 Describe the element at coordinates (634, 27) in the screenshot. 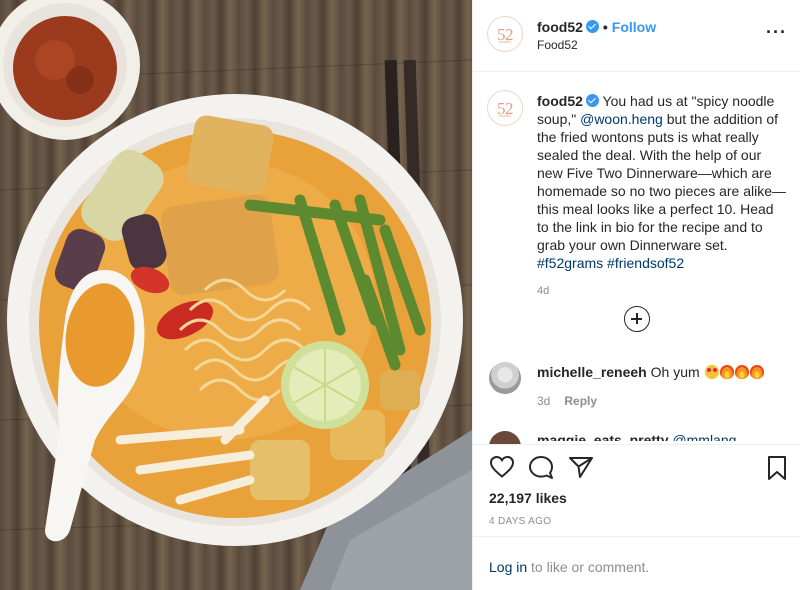

I see `follow-button: Follow` at that location.